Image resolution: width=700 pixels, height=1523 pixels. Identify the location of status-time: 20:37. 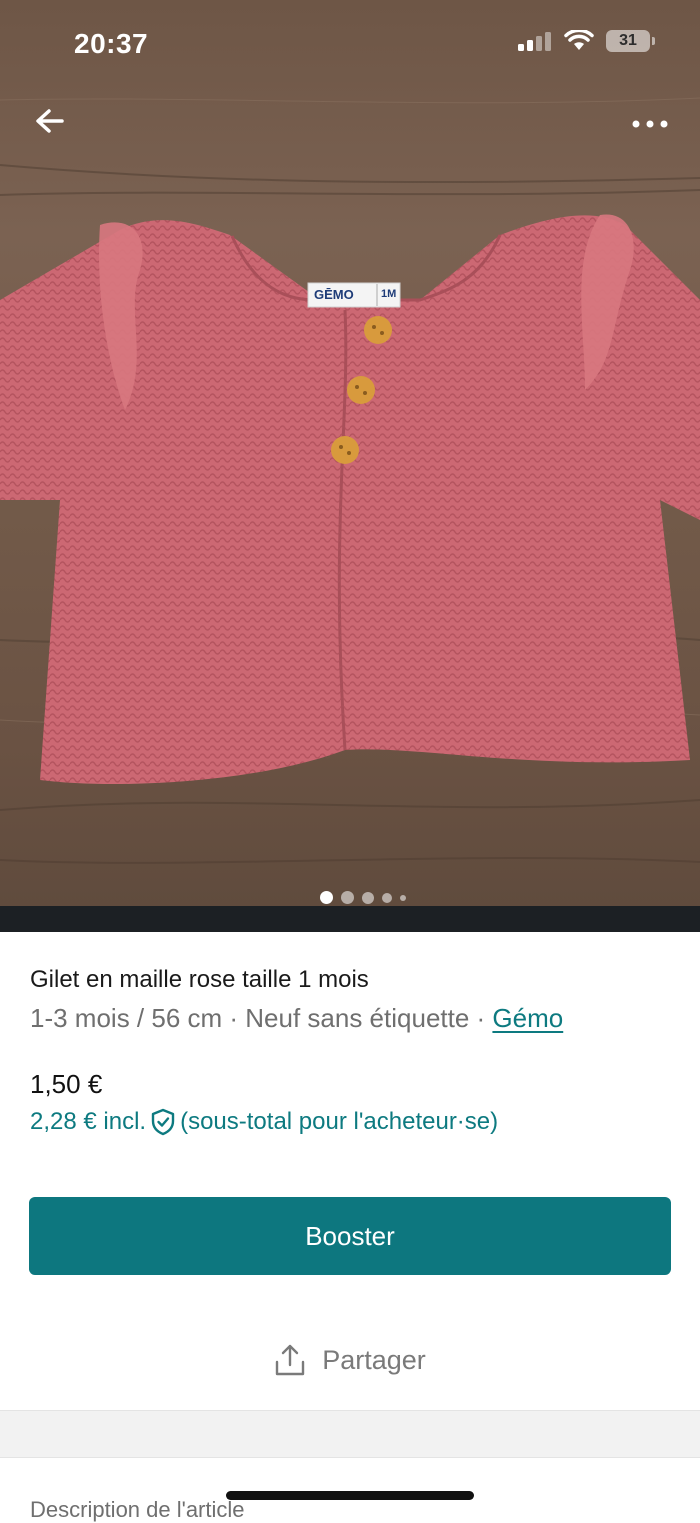
(111, 43).